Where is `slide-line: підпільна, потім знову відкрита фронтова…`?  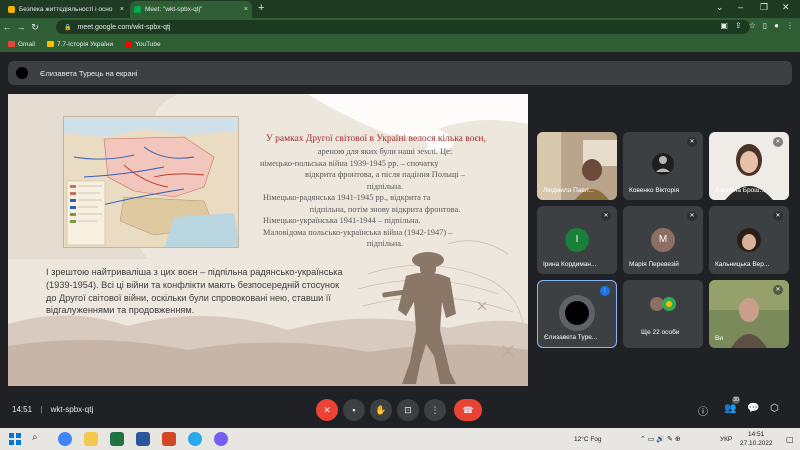 slide-line: підпільна, потім знову відкрита фронтова… is located at coordinates (385, 209).